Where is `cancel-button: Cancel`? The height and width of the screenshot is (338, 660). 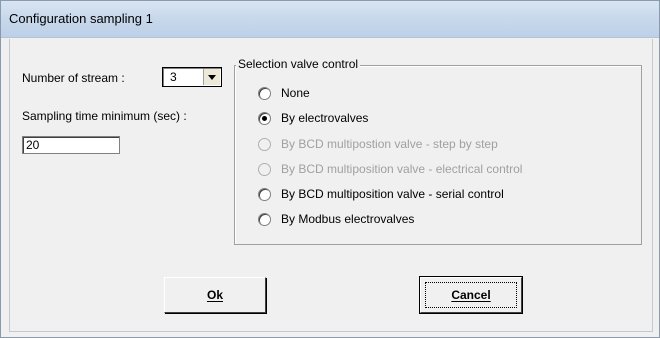
cancel-button: Cancel is located at coordinates (471, 295).